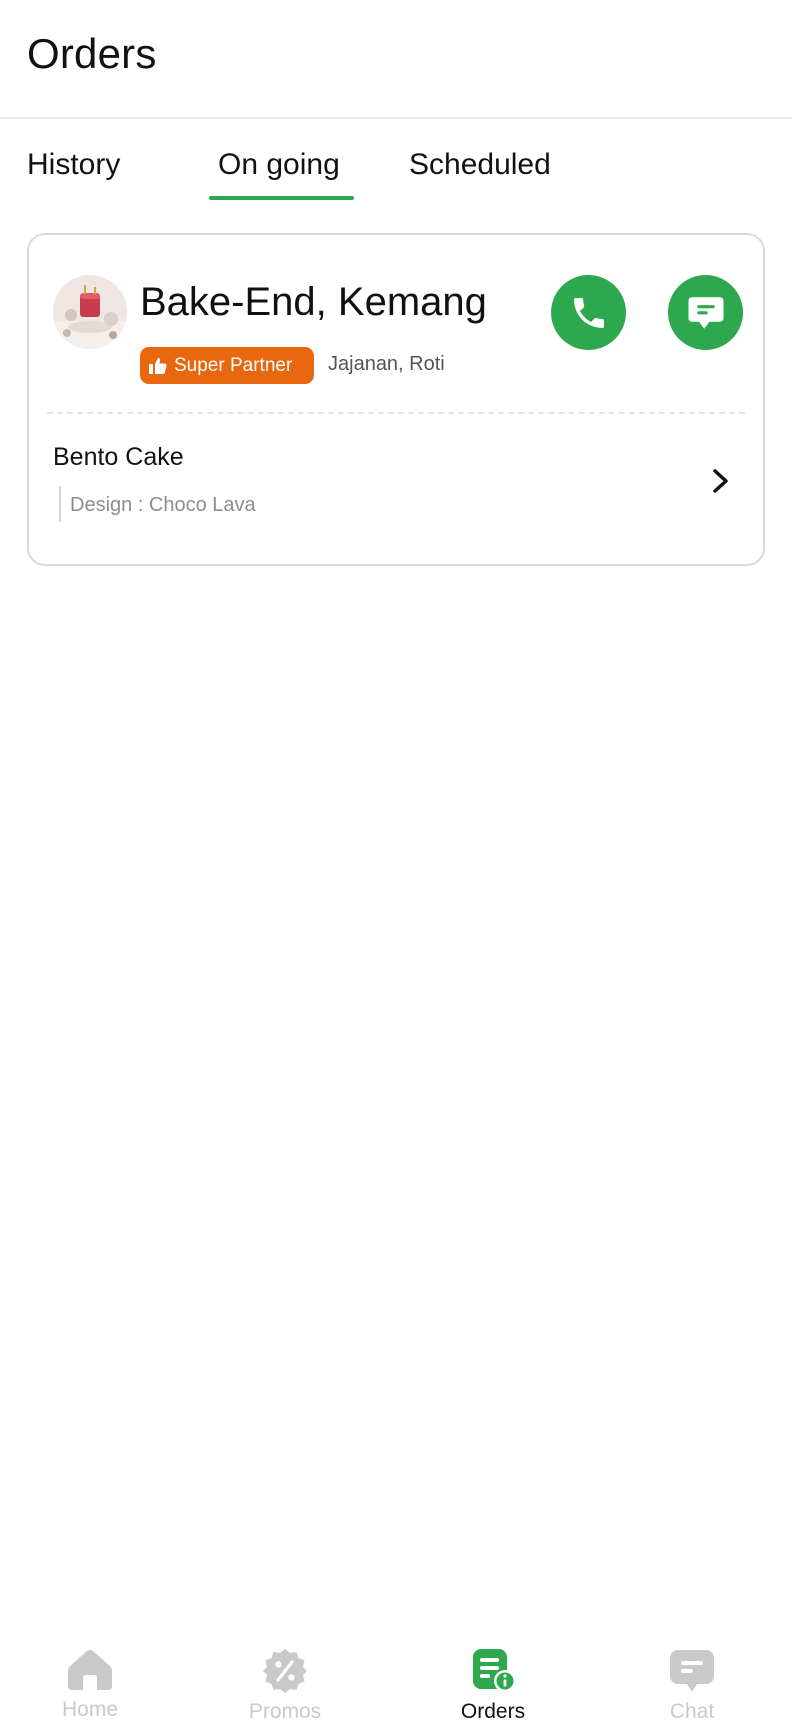  I want to click on percent-badge-icon, so click(285, 1671).